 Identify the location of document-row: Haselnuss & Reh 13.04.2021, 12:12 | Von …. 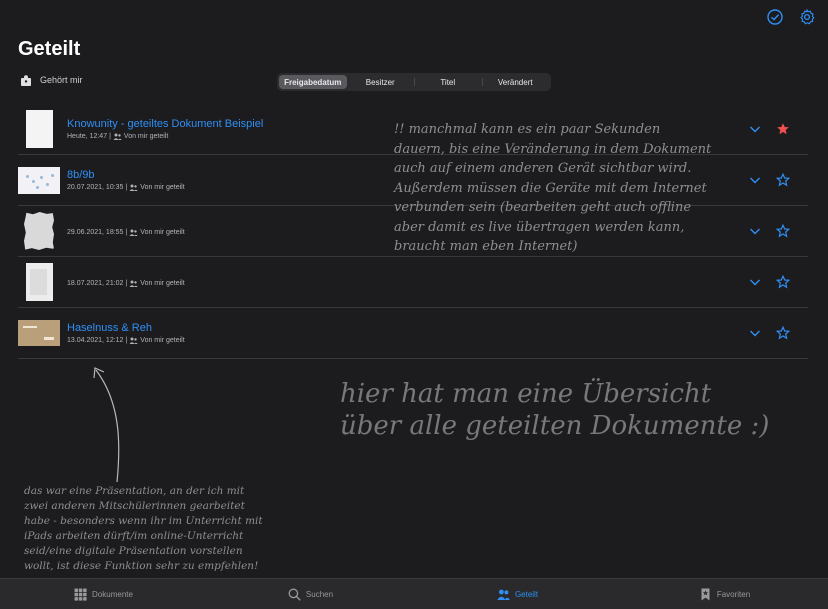
(413, 333).